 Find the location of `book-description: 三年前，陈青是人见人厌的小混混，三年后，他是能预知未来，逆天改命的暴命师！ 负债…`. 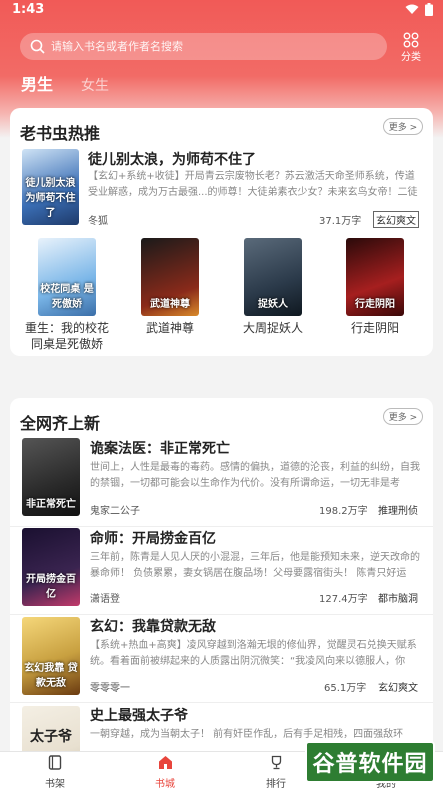

book-description: 三年前，陈青是人见人厌的小混混，三年后，他是能预知未来，逆天改命的暴命师！ 负债… is located at coordinates (255, 565).